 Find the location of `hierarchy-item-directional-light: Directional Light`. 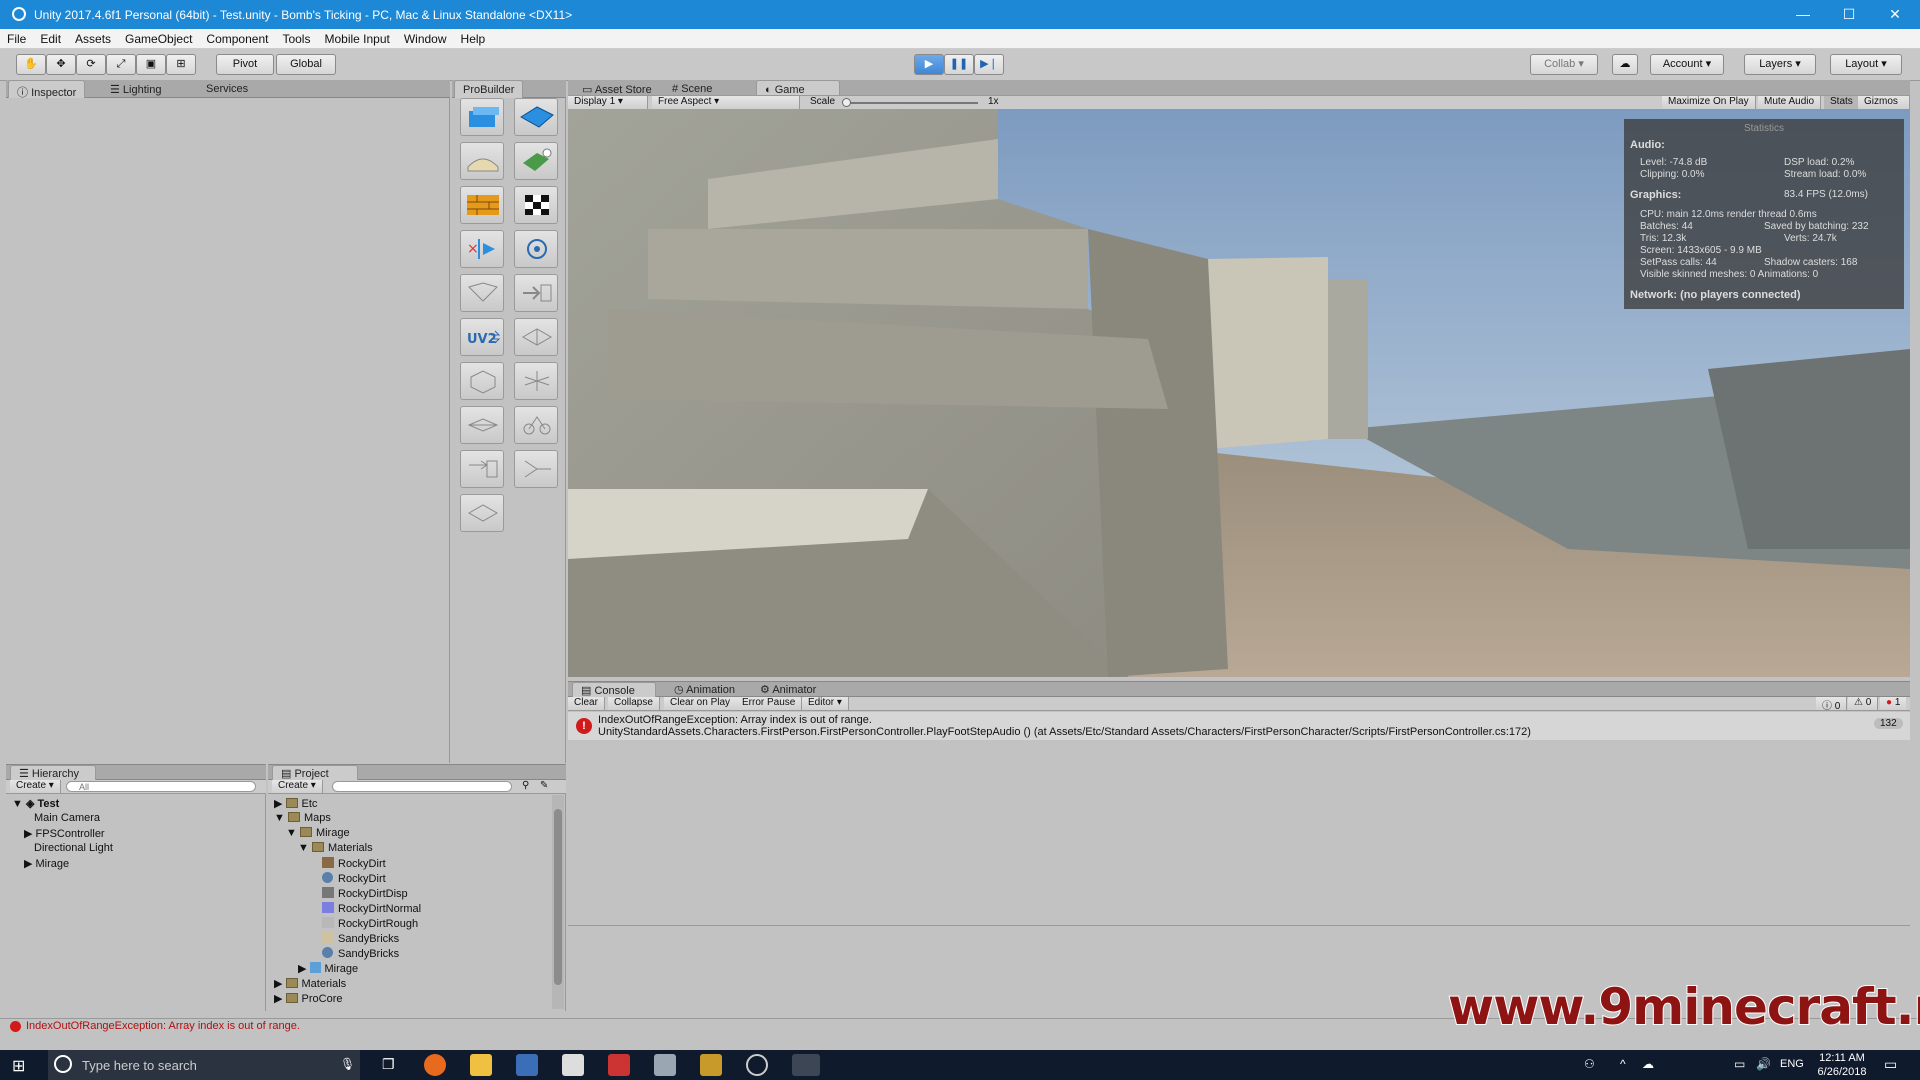

hierarchy-item-directional-light: Directional Light is located at coordinates (73, 848).